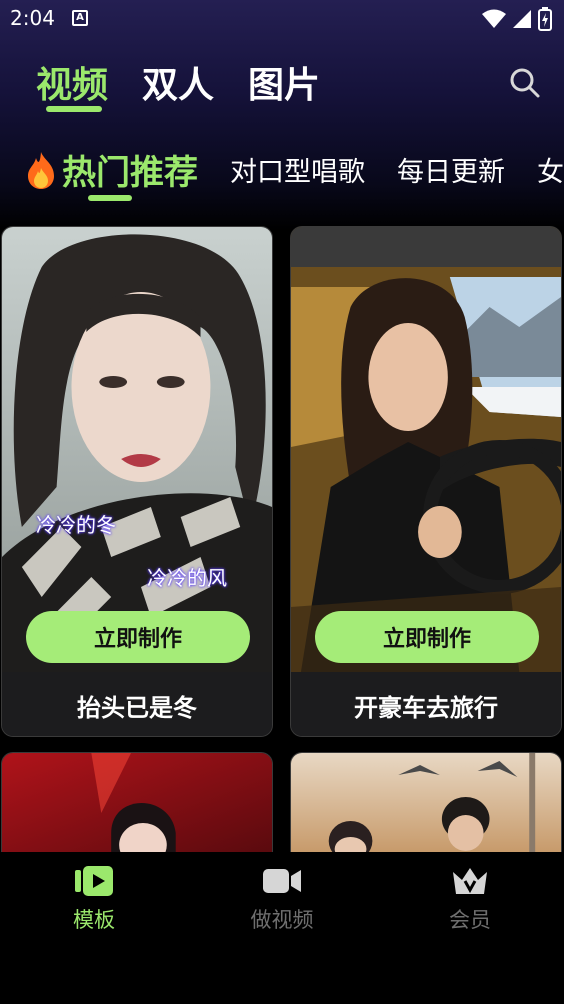 The image size is (564, 1004). What do you see at coordinates (470, 881) in the screenshot?
I see `crown-icon` at bounding box center [470, 881].